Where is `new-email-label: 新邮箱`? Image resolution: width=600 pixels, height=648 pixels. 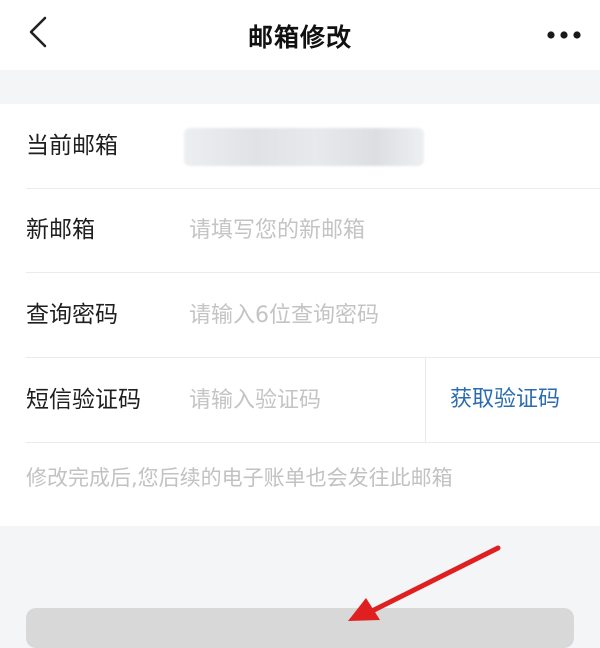
new-email-label: 新邮箱 is located at coordinates (60, 230).